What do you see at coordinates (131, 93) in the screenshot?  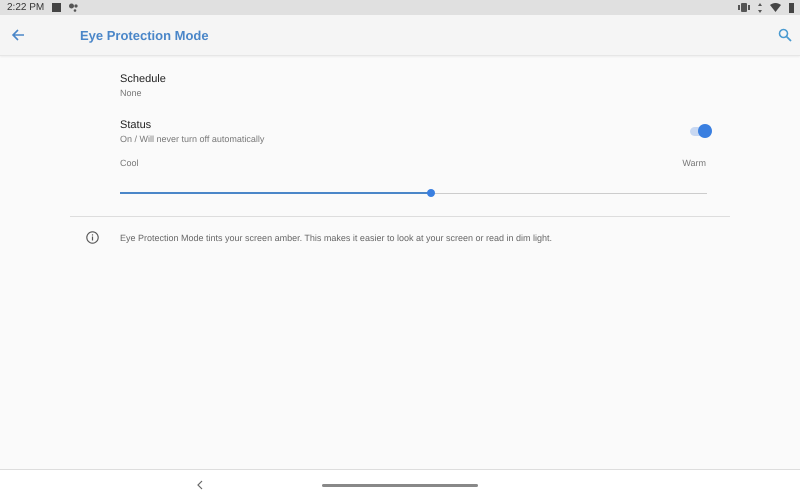 I see `setting-summary: None` at bounding box center [131, 93].